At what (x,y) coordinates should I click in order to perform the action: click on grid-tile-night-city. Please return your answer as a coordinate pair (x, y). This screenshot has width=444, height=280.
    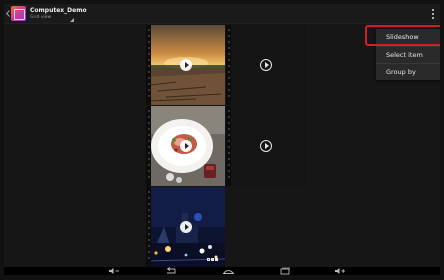
    Looking at the image, I should click on (185, 227).